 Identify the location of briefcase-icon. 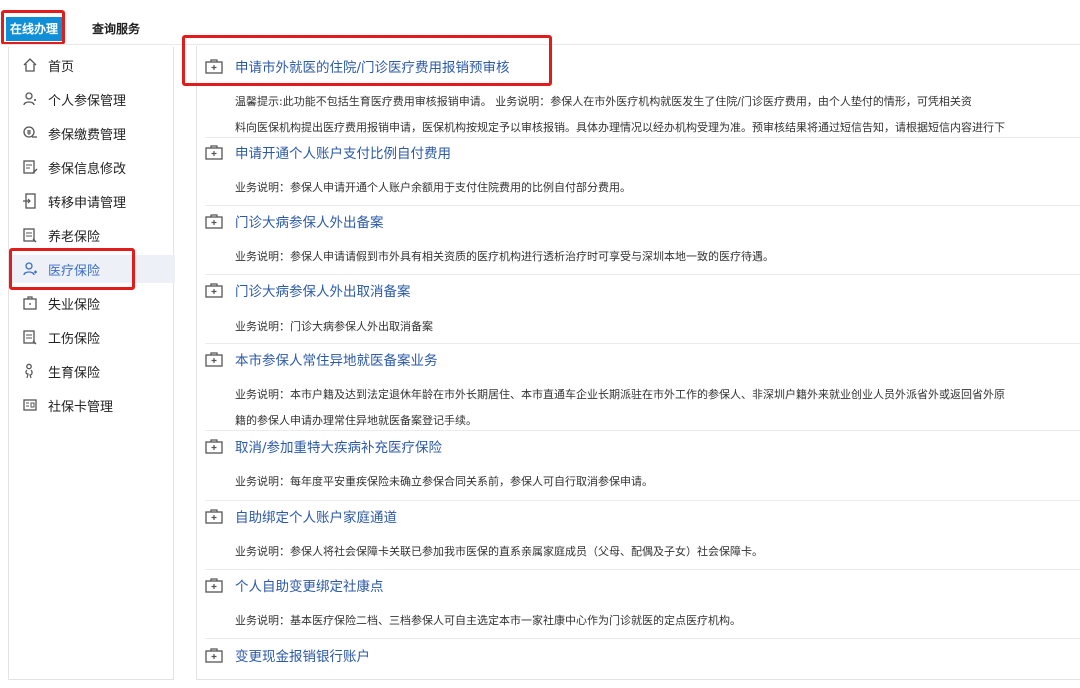
(30, 303).